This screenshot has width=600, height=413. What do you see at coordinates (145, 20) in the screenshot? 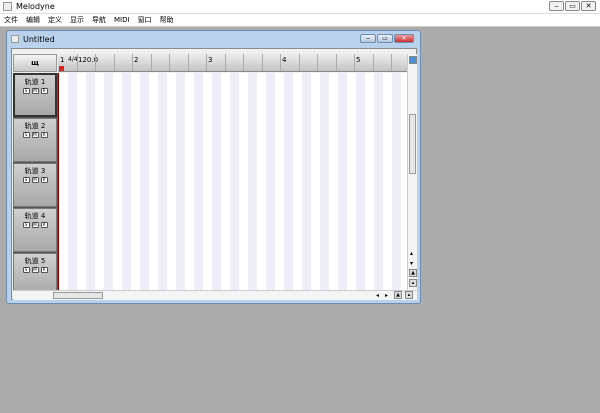
I see `menu-window: 窗口` at bounding box center [145, 20].